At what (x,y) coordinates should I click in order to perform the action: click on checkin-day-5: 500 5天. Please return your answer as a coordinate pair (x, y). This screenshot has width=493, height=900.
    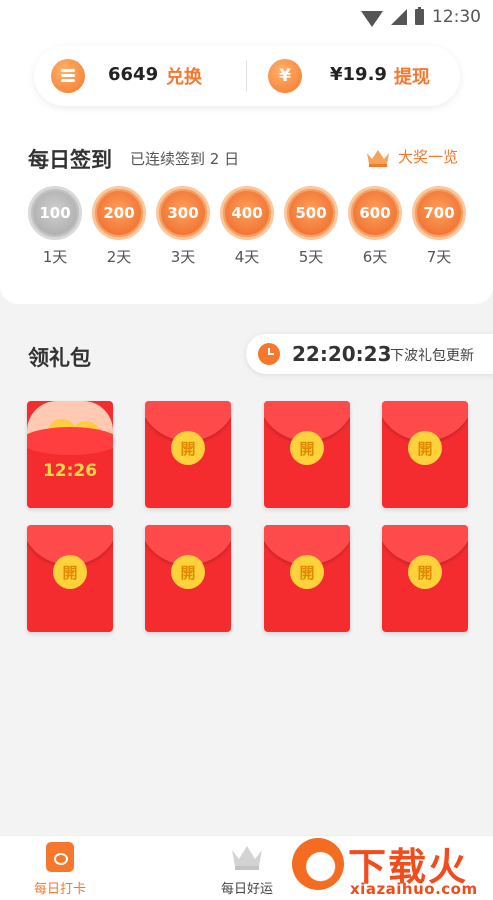
    Looking at the image, I should click on (311, 226).